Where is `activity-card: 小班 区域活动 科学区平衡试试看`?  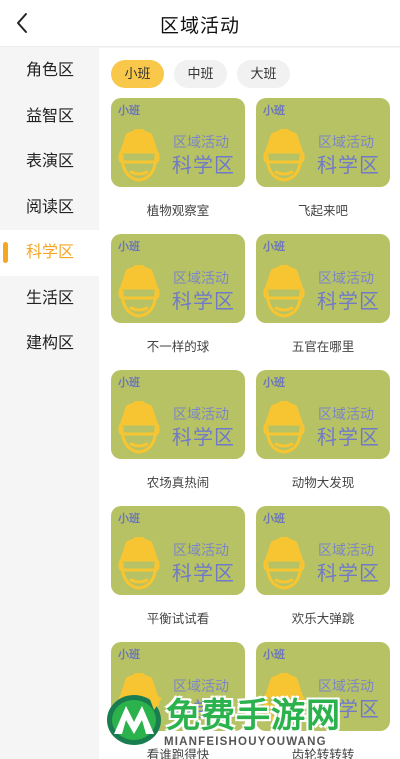 activity-card: 小班 区域活动 科学区平衡试试看 is located at coordinates (178, 566).